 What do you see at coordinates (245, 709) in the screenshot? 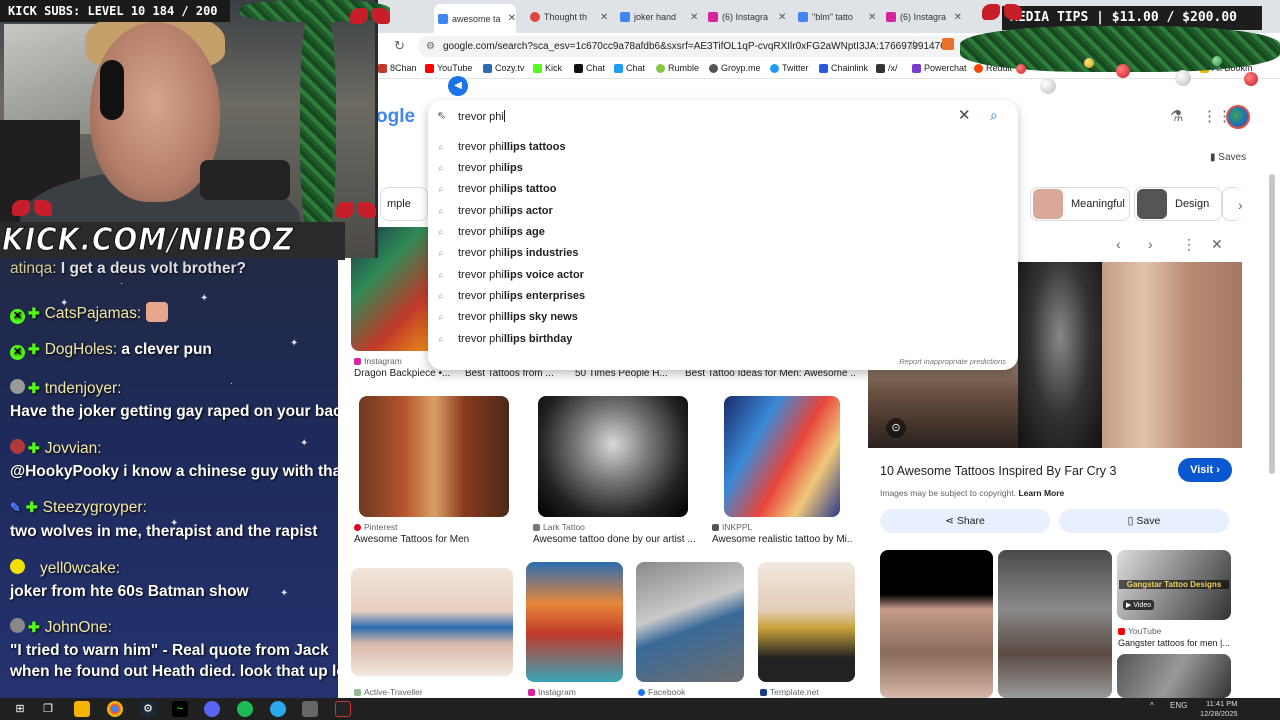
I see `spotify-icon` at bounding box center [245, 709].